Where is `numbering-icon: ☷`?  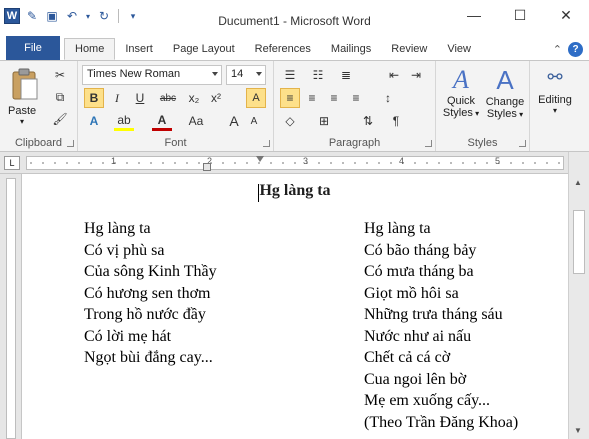
numbering-icon: ☷ is located at coordinates (318, 75).